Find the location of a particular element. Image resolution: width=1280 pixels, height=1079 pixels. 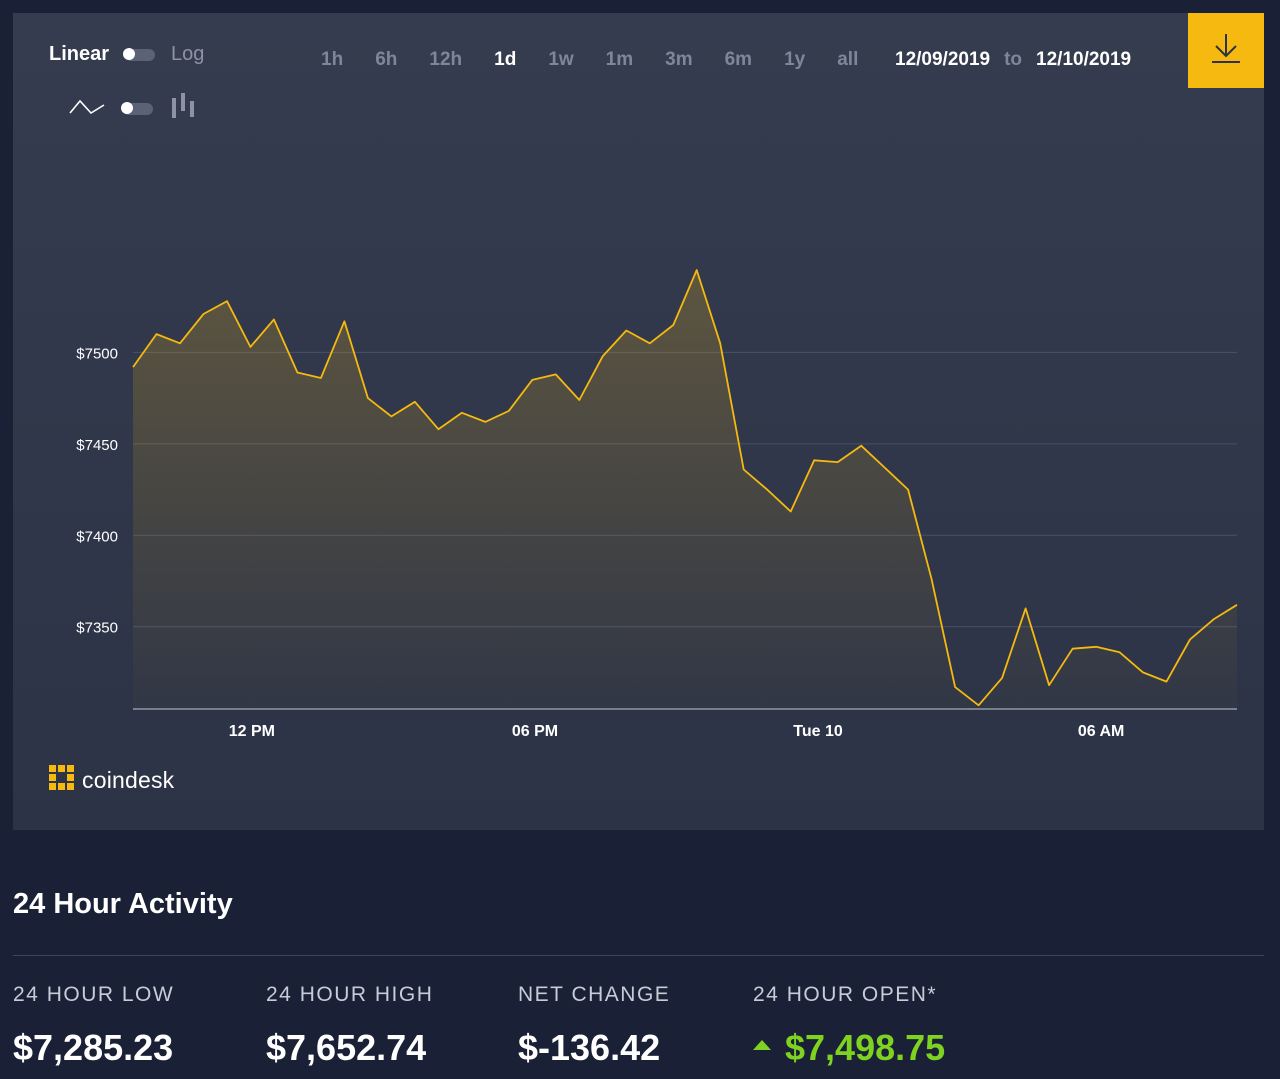

stat-value-open: $7,498.75 is located at coordinates (849, 1048).